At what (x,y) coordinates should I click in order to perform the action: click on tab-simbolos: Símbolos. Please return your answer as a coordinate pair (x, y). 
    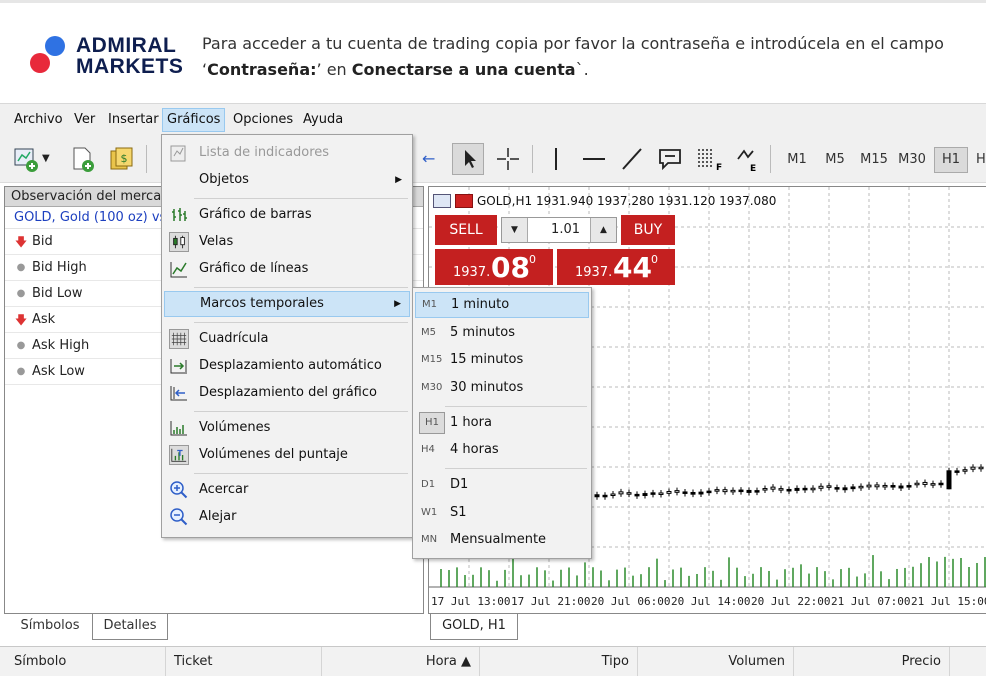
    Looking at the image, I should click on (50, 627).